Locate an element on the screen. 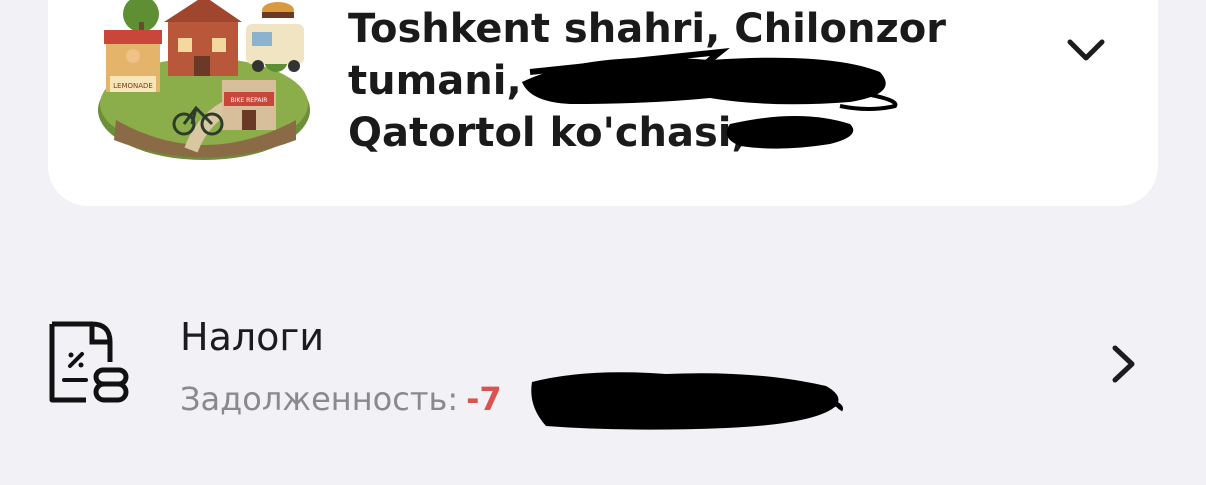 The image size is (1206, 485). tax-title: Налоги is located at coordinates (252, 337).